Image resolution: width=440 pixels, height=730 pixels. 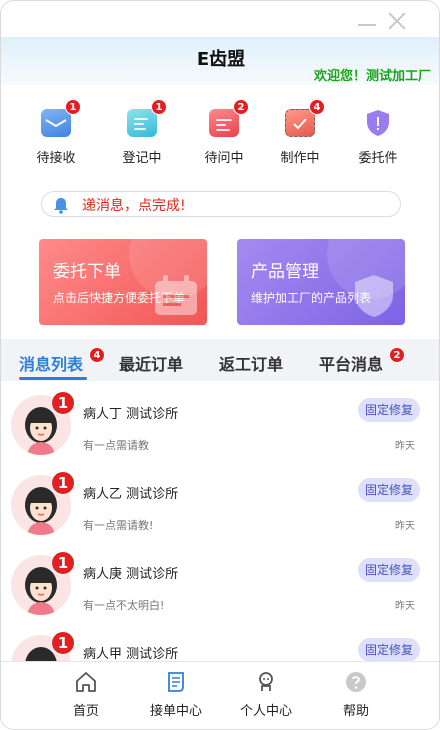 What do you see at coordinates (220, 61) in the screenshot?
I see `header: E齿盟 欢迎您！测试加工厂` at bounding box center [220, 61].